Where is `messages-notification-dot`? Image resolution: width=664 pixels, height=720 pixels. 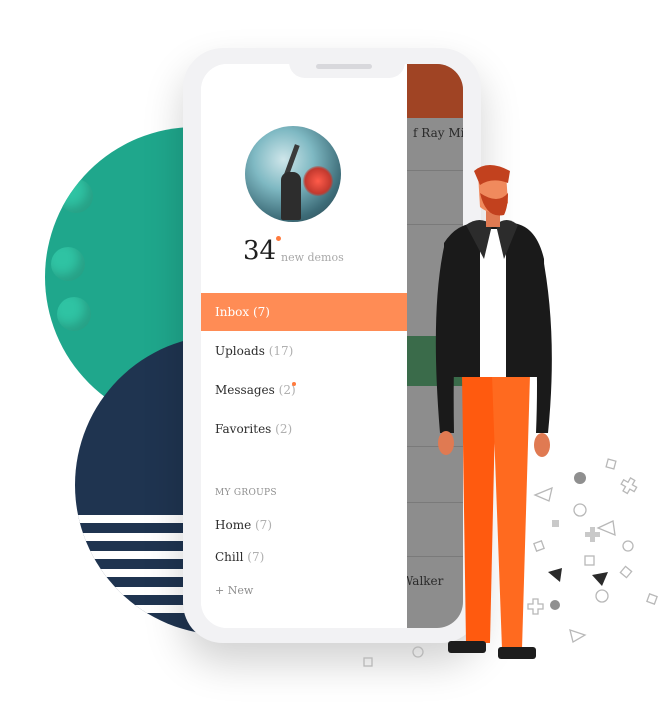
messages-notification-dot is located at coordinates (294, 384).